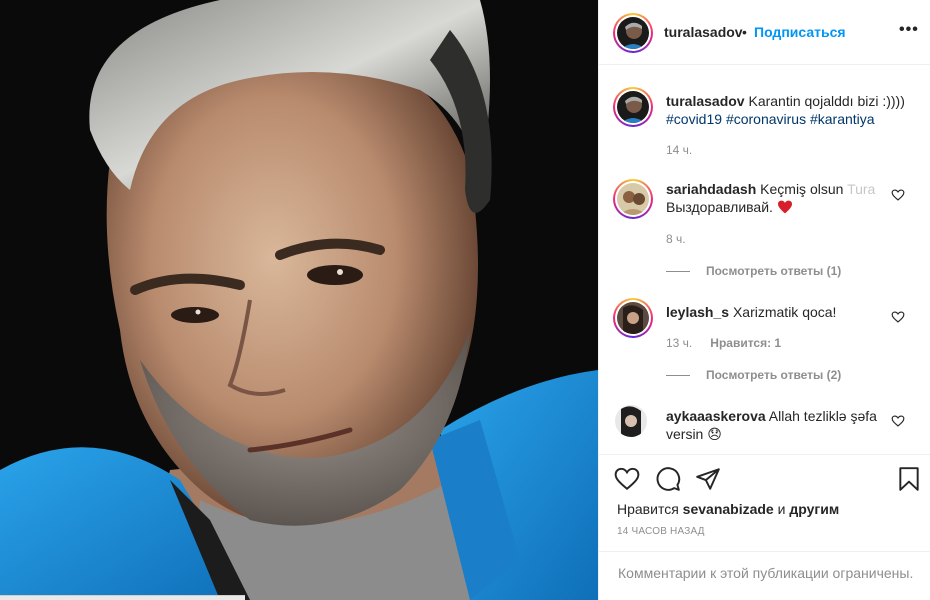  Describe the element at coordinates (719, 207) in the screenshot. I see `comment-body-line2: Выздоравливай.` at that location.